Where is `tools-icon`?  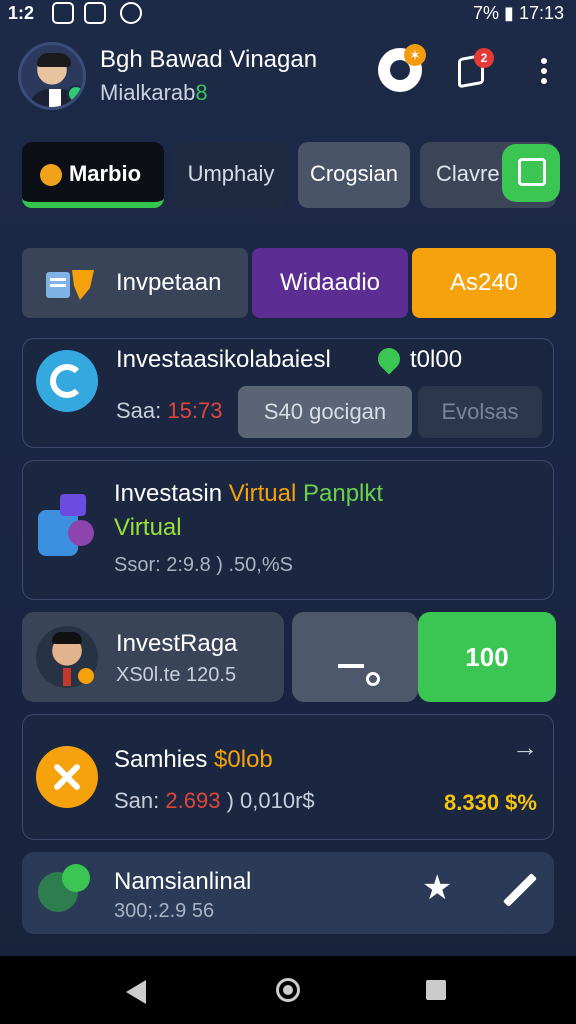
tools-icon is located at coordinates (67, 777).